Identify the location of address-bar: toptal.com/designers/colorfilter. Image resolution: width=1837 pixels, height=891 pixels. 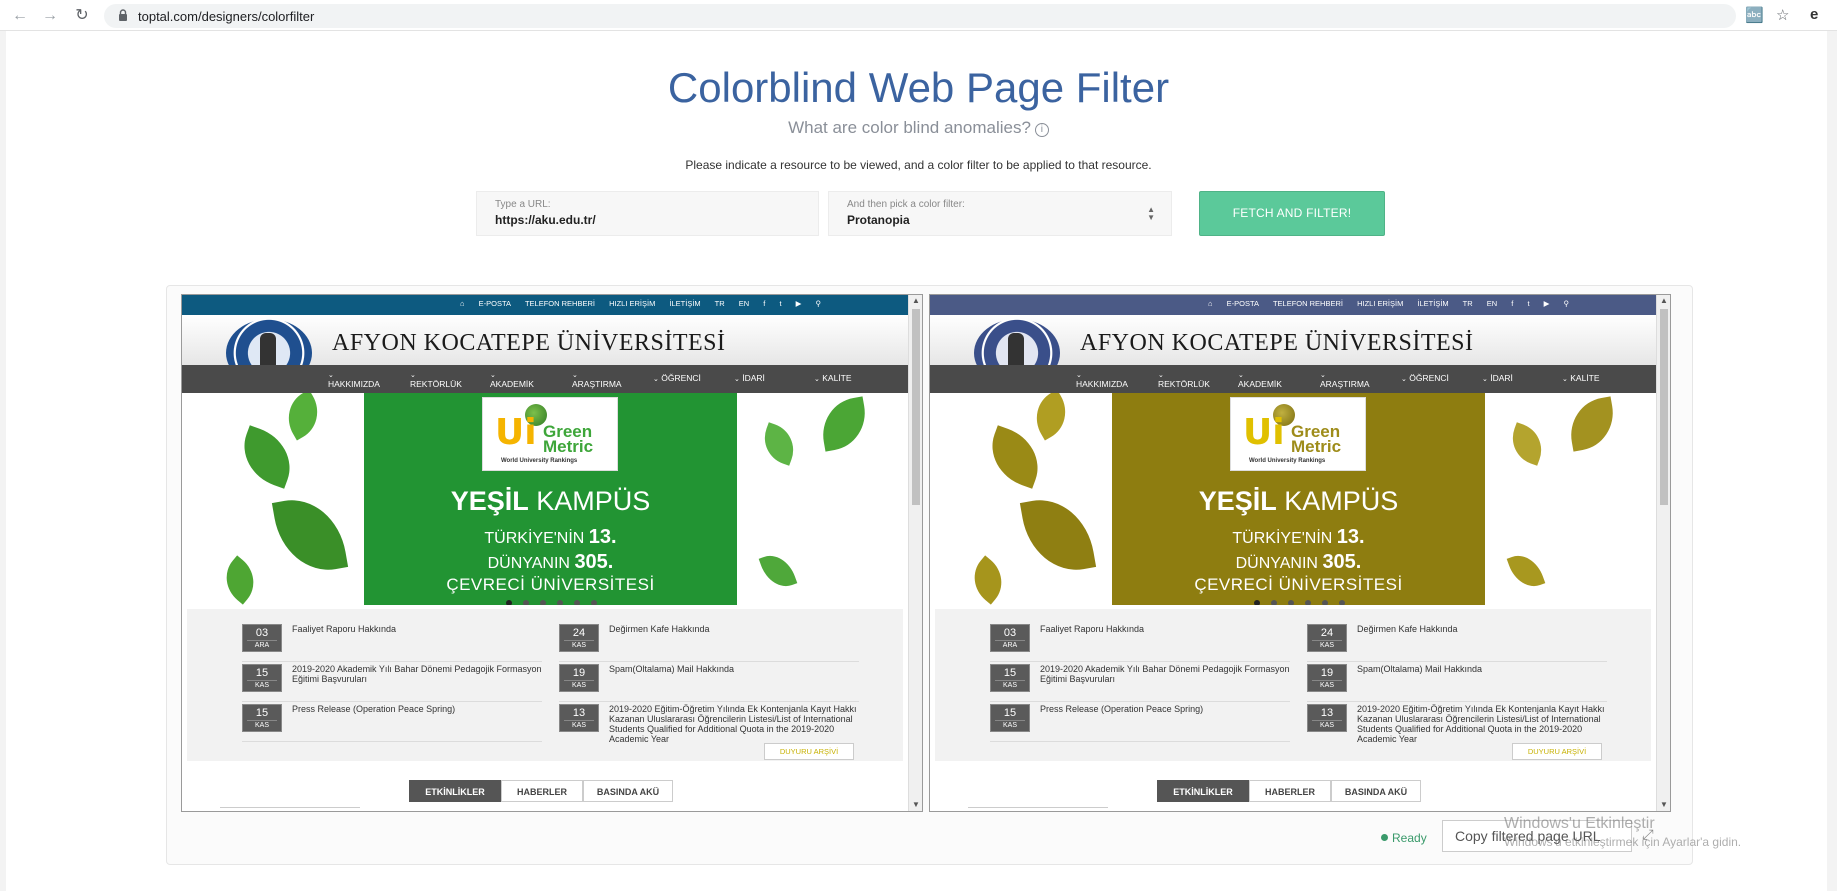
(920, 16).